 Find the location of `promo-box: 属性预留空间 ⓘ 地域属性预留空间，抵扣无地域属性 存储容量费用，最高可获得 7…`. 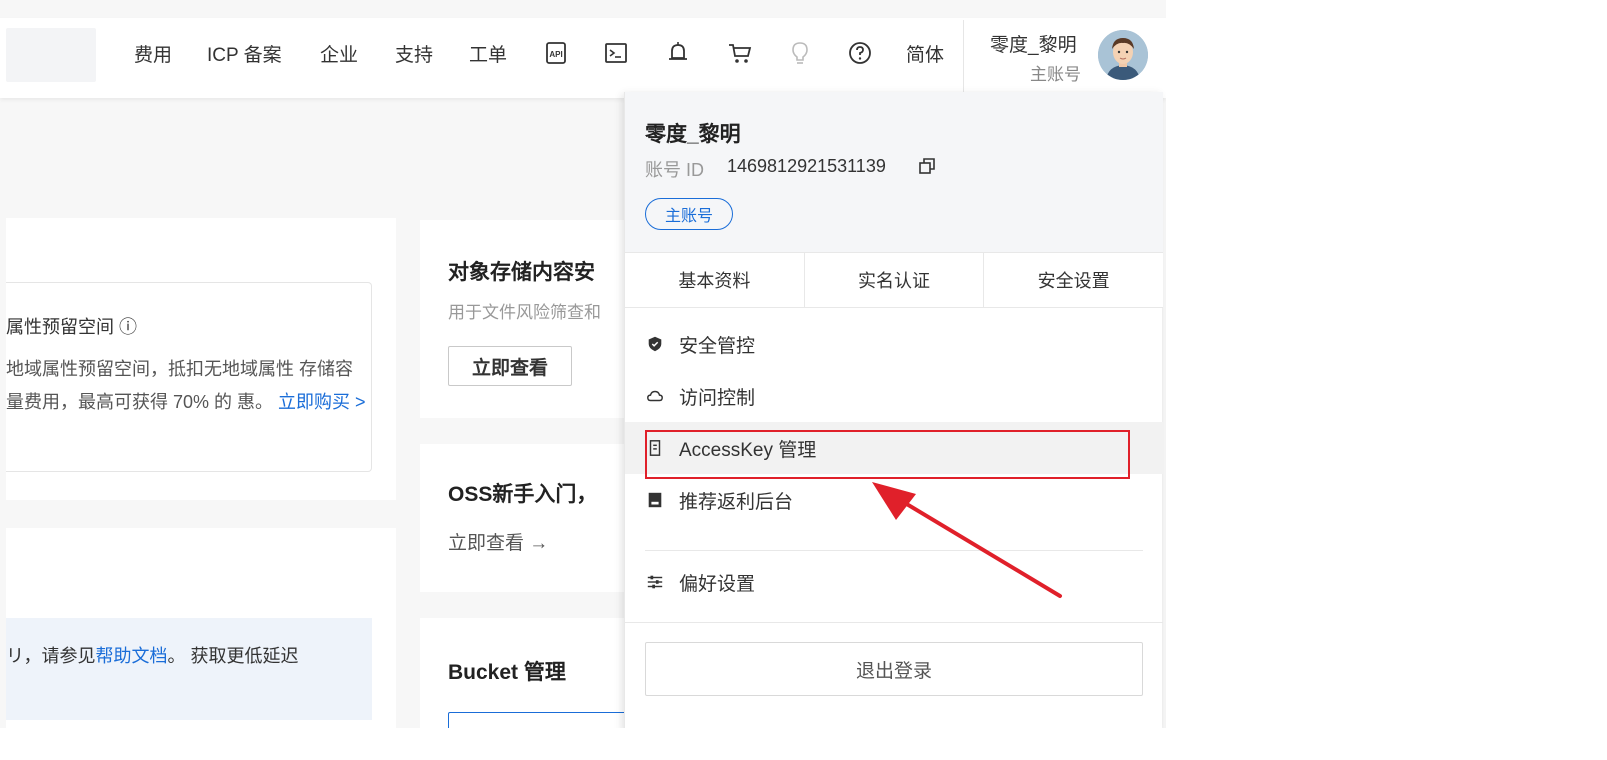

promo-box: 属性预留空间 ⓘ 地域属性预留空间，抵扣无地域属性 存储容量费用，最高可获得 7… is located at coordinates (189, 377).